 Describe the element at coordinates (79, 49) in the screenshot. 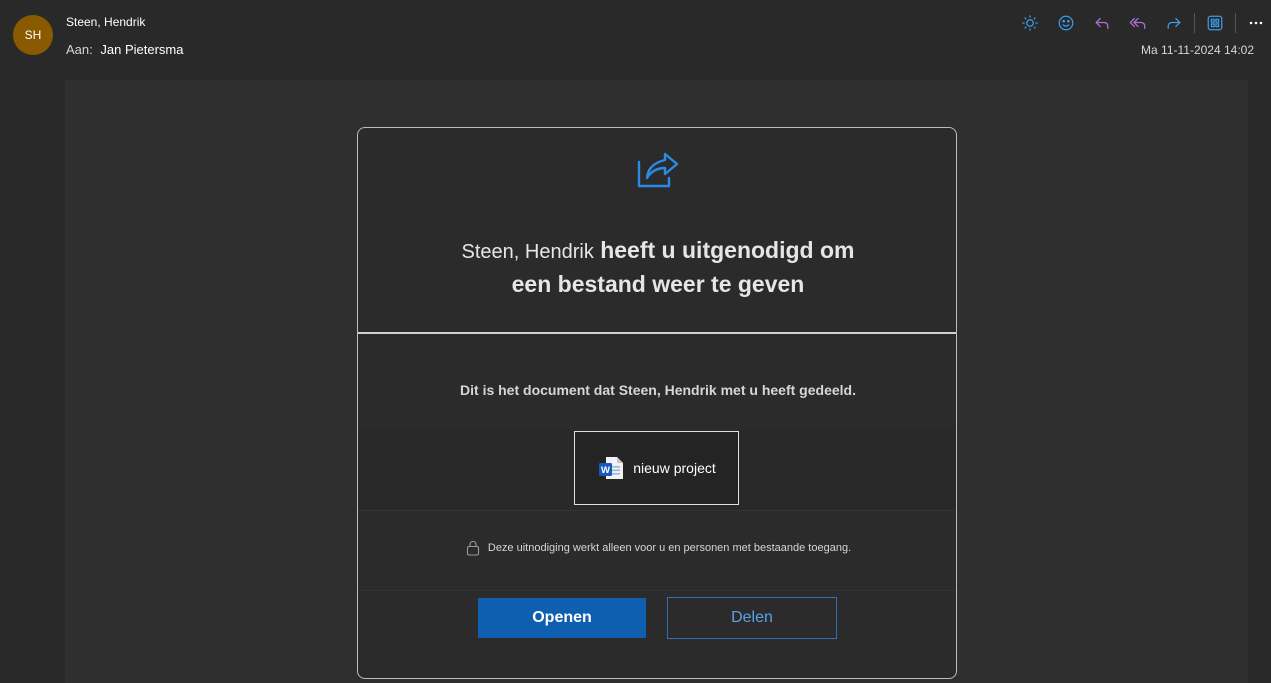

I see `to-label: Aan:` at that location.